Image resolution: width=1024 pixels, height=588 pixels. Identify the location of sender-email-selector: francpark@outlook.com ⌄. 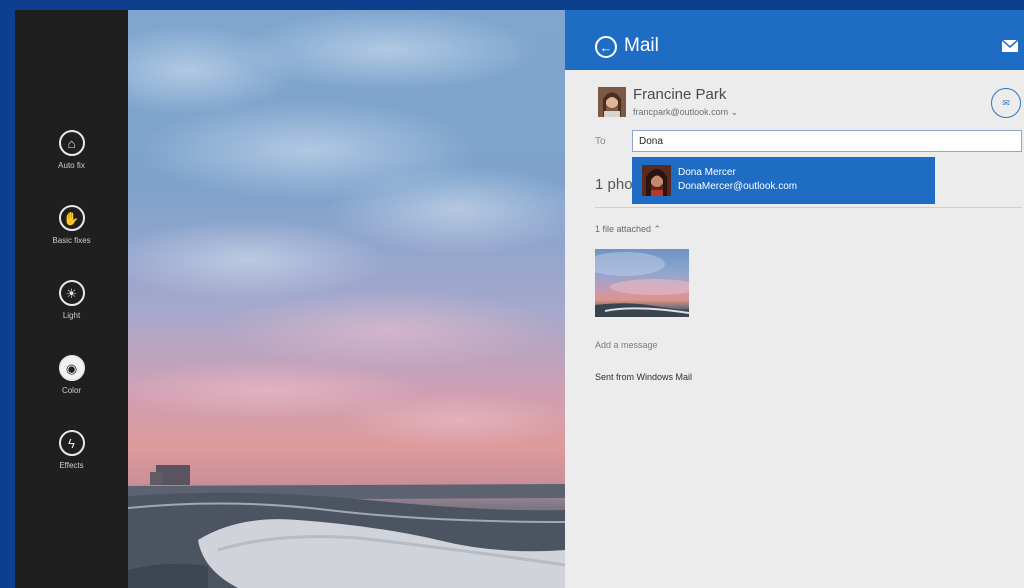
(685, 112).